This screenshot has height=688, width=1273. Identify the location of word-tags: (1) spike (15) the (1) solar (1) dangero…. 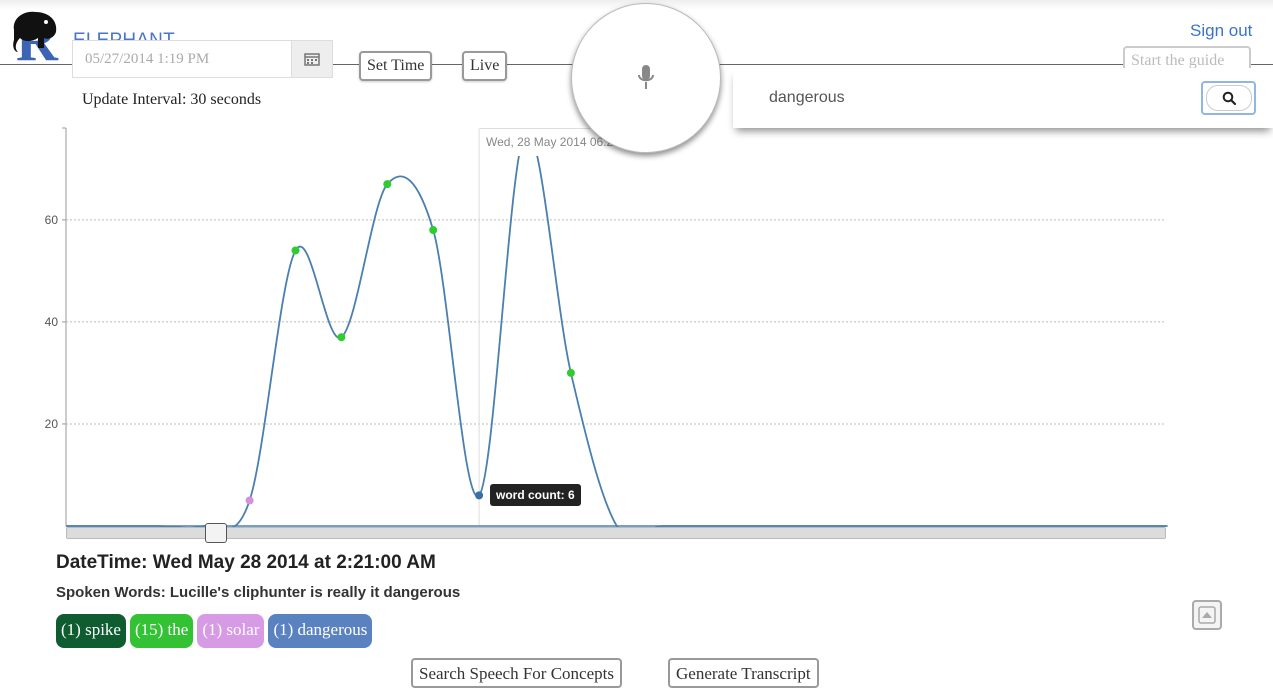
(214, 631).